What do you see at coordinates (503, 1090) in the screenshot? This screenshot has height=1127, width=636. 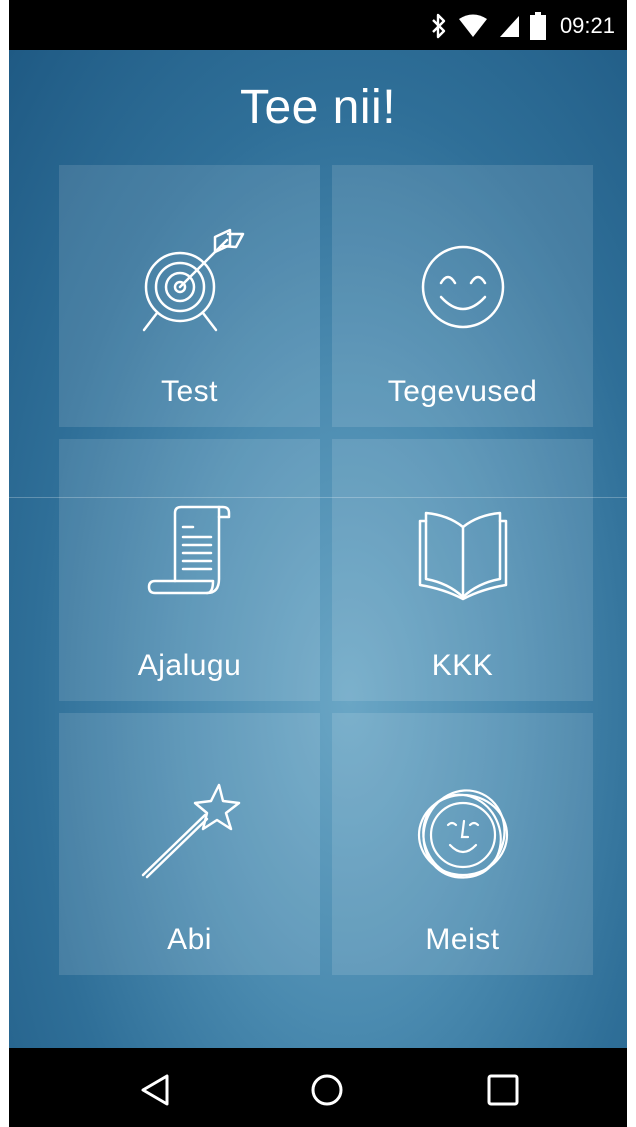 I see `recents-icon` at bounding box center [503, 1090].